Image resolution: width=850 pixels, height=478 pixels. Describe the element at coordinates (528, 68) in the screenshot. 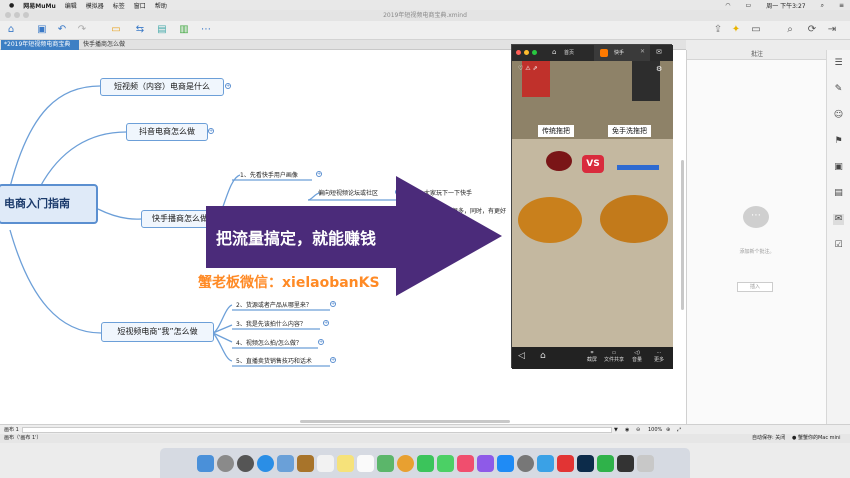

I see `video-controls-icons: ♡ ⚠ ⇗` at that location.